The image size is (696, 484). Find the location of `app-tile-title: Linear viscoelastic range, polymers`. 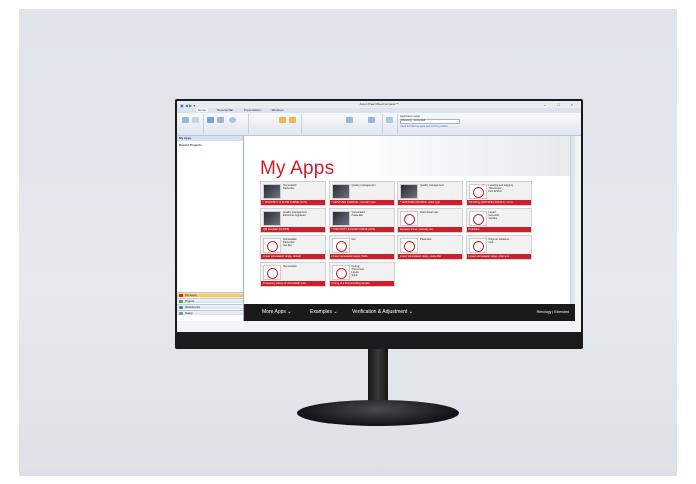

app-tile-title: Linear viscoelastic range, polymers is located at coordinates (498, 256).